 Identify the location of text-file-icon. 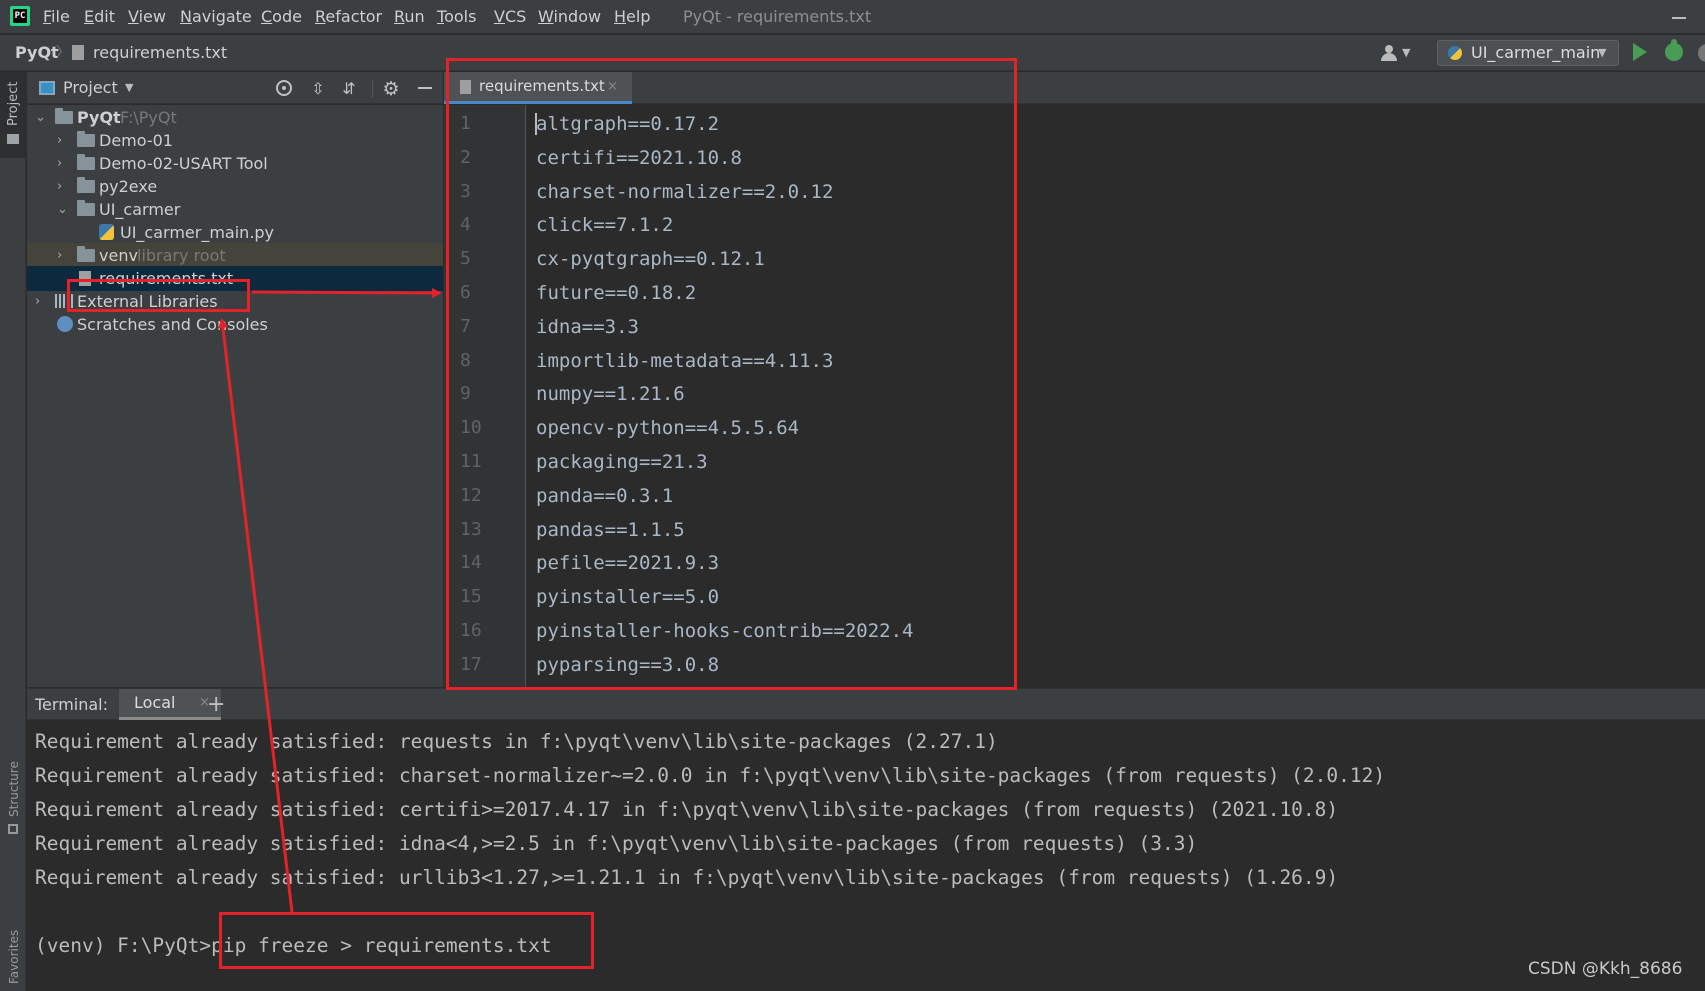
(78, 52).